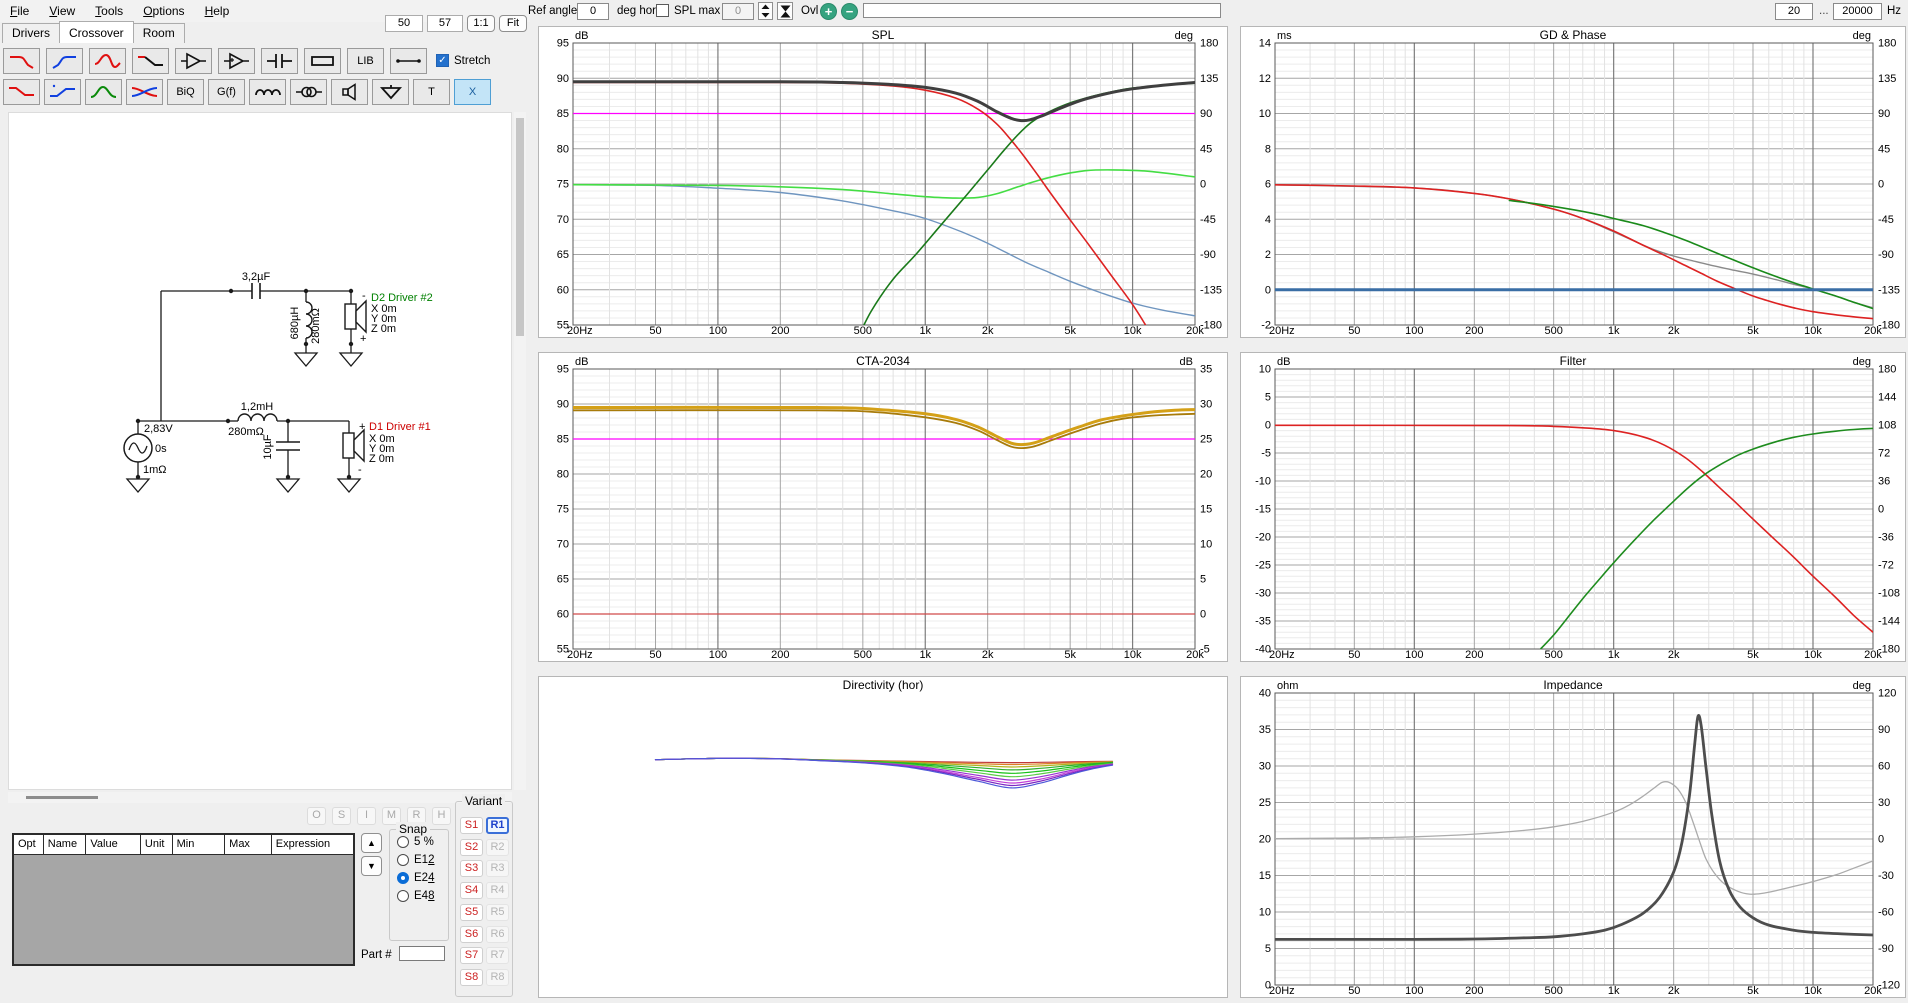 The width and height of the screenshot is (1908, 1003). I want to click on variant-r1-button: R1, so click(497, 825).